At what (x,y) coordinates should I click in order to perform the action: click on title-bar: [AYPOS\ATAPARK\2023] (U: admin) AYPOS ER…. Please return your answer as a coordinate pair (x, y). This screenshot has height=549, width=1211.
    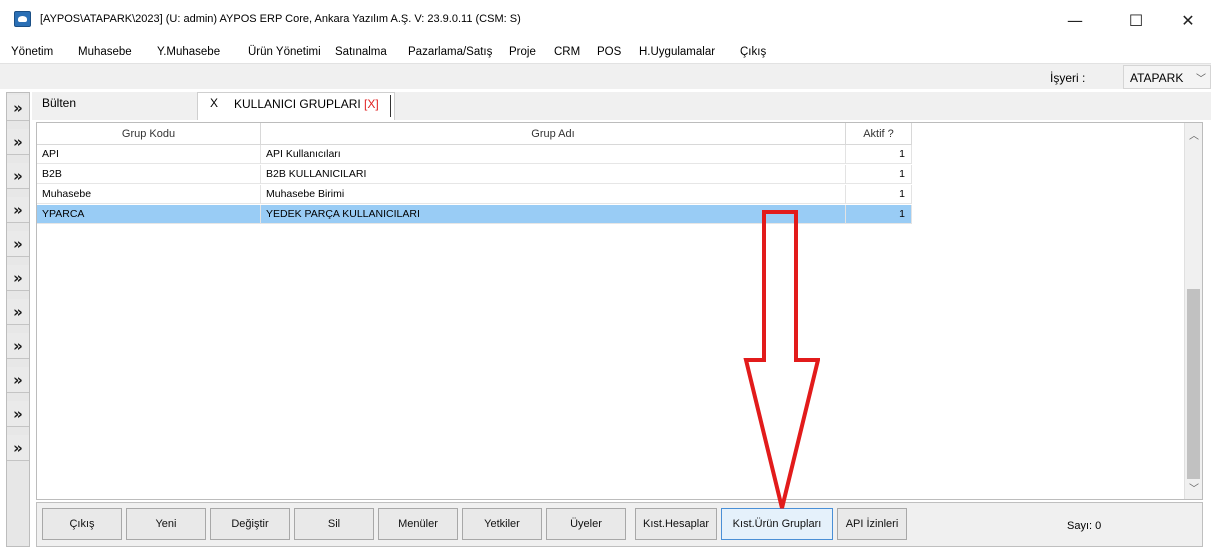
    Looking at the image, I should click on (605, 20).